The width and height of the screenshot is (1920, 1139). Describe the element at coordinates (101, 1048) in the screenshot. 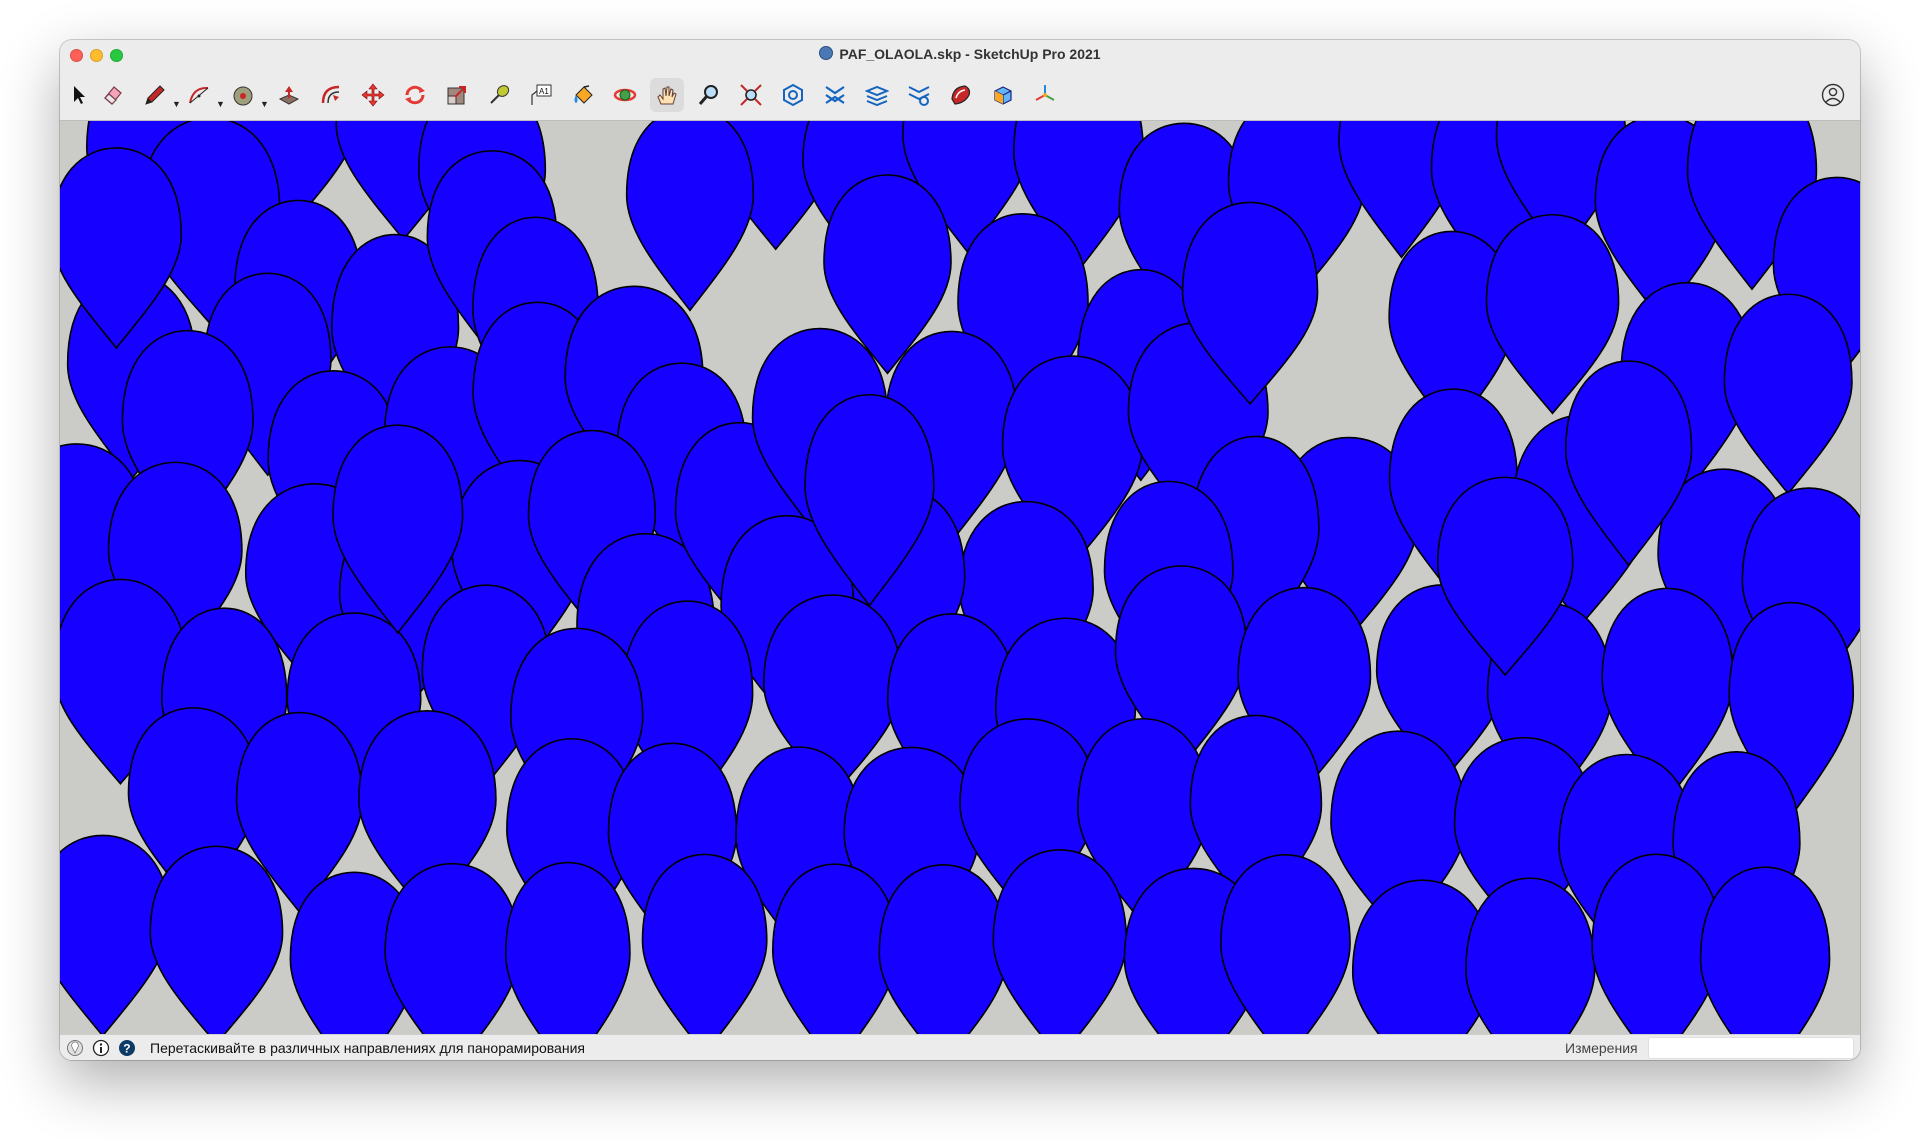

I see `info-icon` at that location.